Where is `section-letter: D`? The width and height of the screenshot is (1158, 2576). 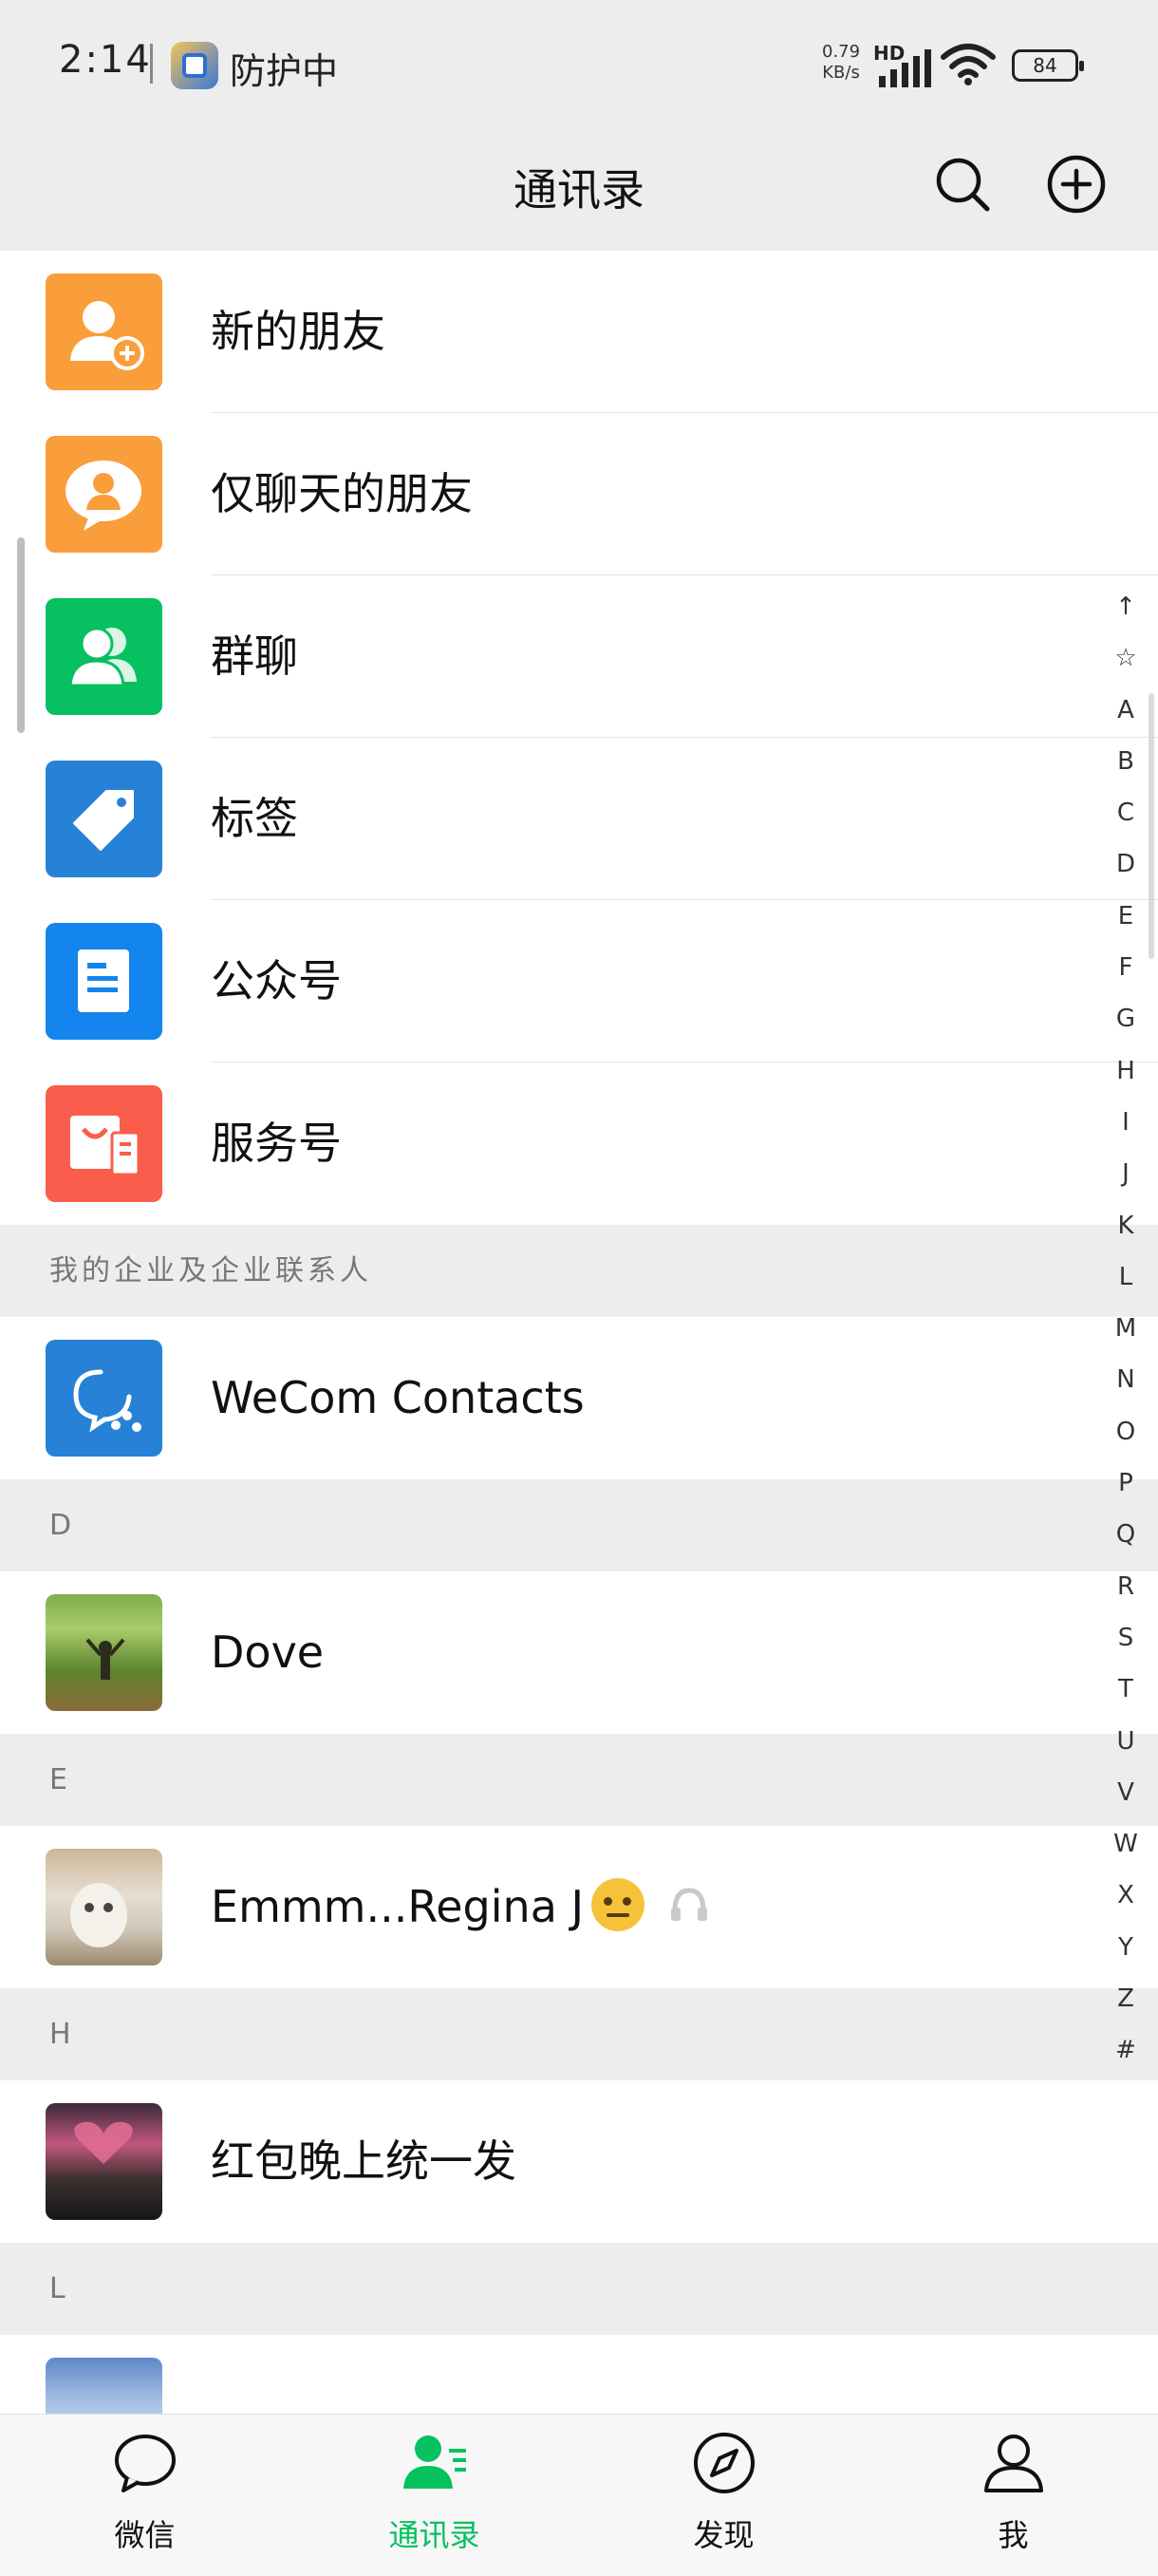 section-letter: D is located at coordinates (62, 1525).